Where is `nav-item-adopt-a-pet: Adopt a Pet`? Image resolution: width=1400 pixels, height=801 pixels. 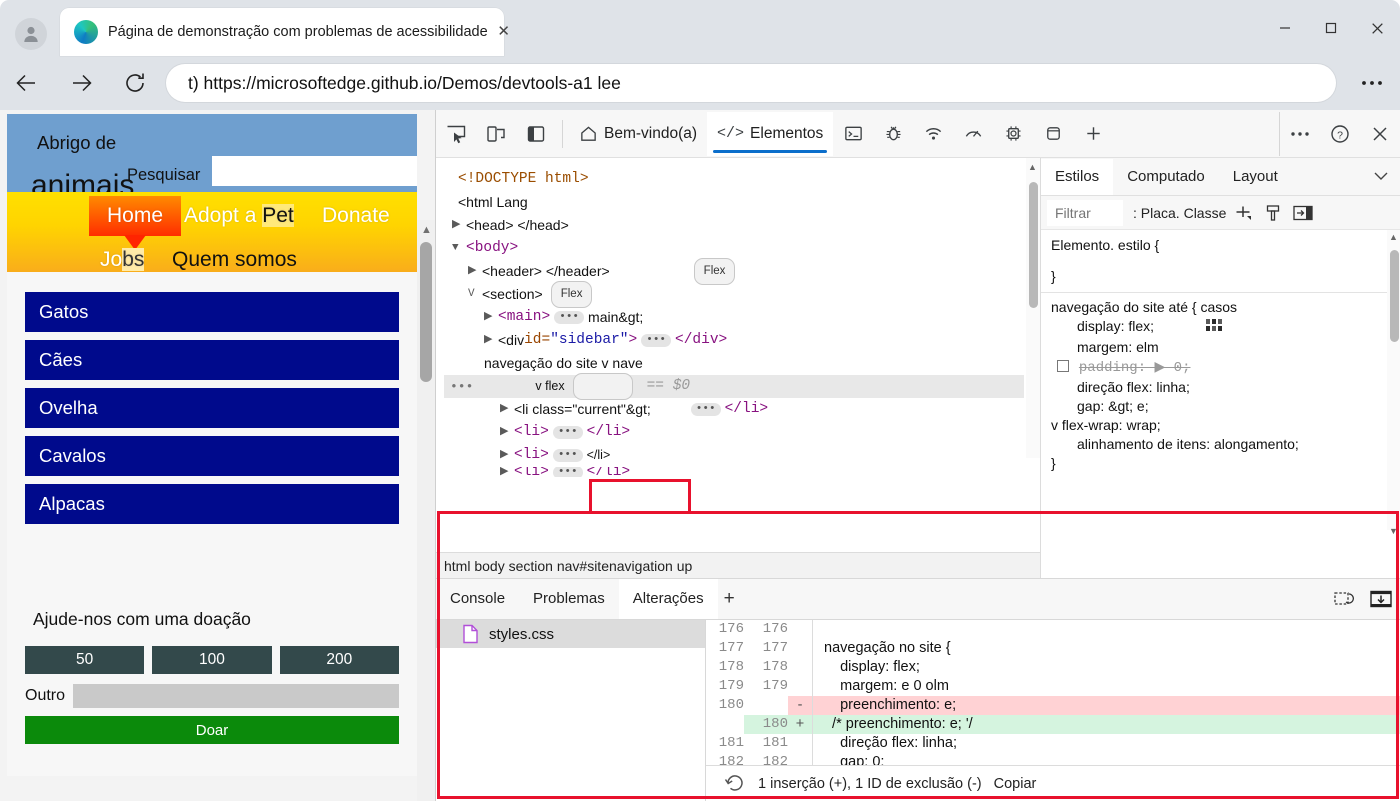 nav-item-adopt-a-pet: Adopt a Pet is located at coordinates (239, 216).